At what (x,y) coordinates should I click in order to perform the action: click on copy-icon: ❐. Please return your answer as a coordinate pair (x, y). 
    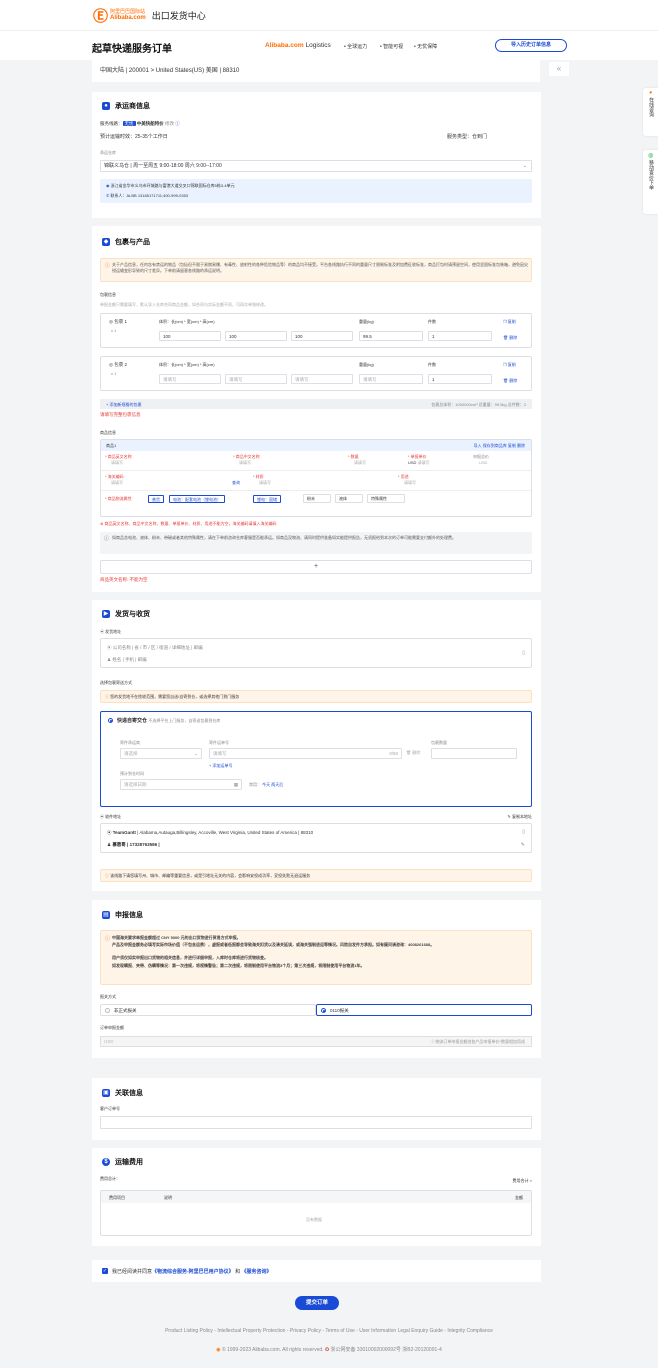
    Looking at the image, I should click on (505, 321).